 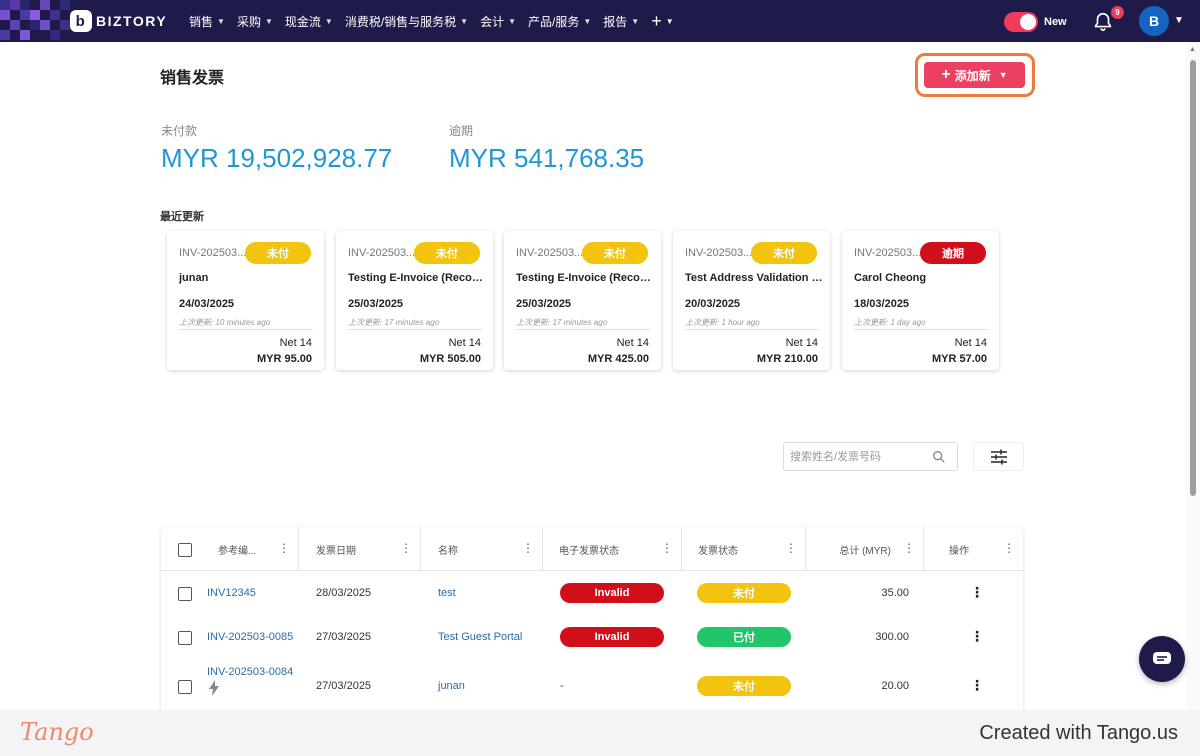 What do you see at coordinates (207, 21) in the screenshot?
I see `menu-item-sales: 销售 ▼` at bounding box center [207, 21].